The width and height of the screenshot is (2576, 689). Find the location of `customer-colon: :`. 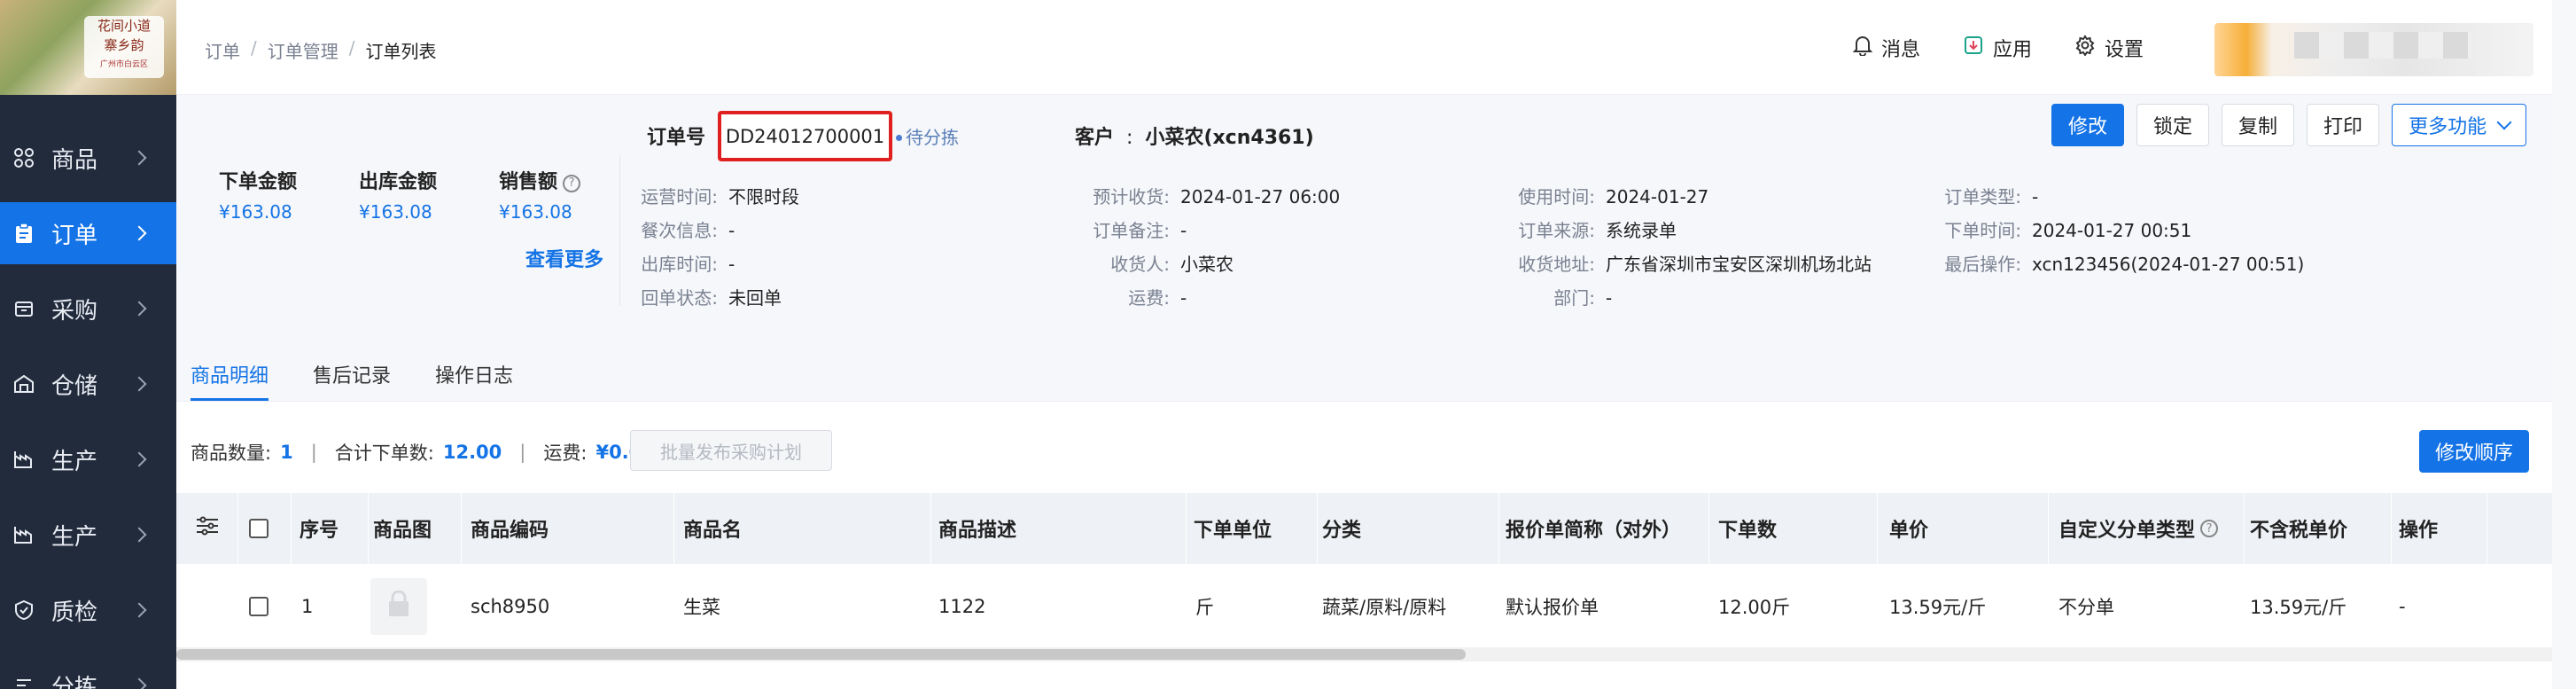

customer-colon: : is located at coordinates (1130, 138).